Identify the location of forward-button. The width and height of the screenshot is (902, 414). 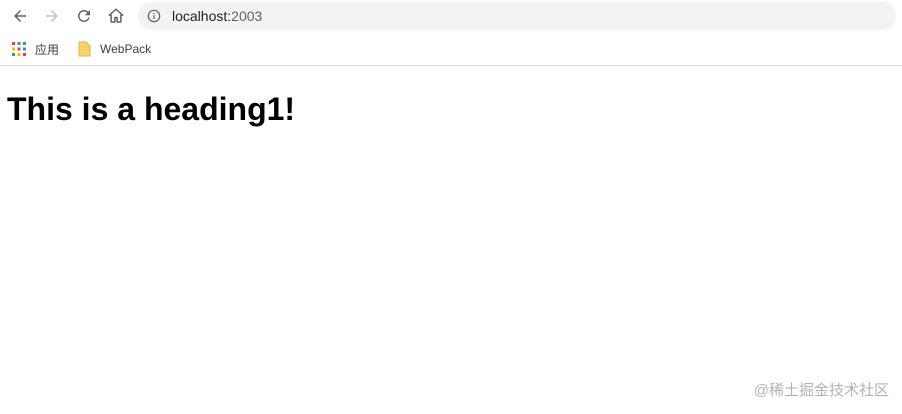
(52, 16).